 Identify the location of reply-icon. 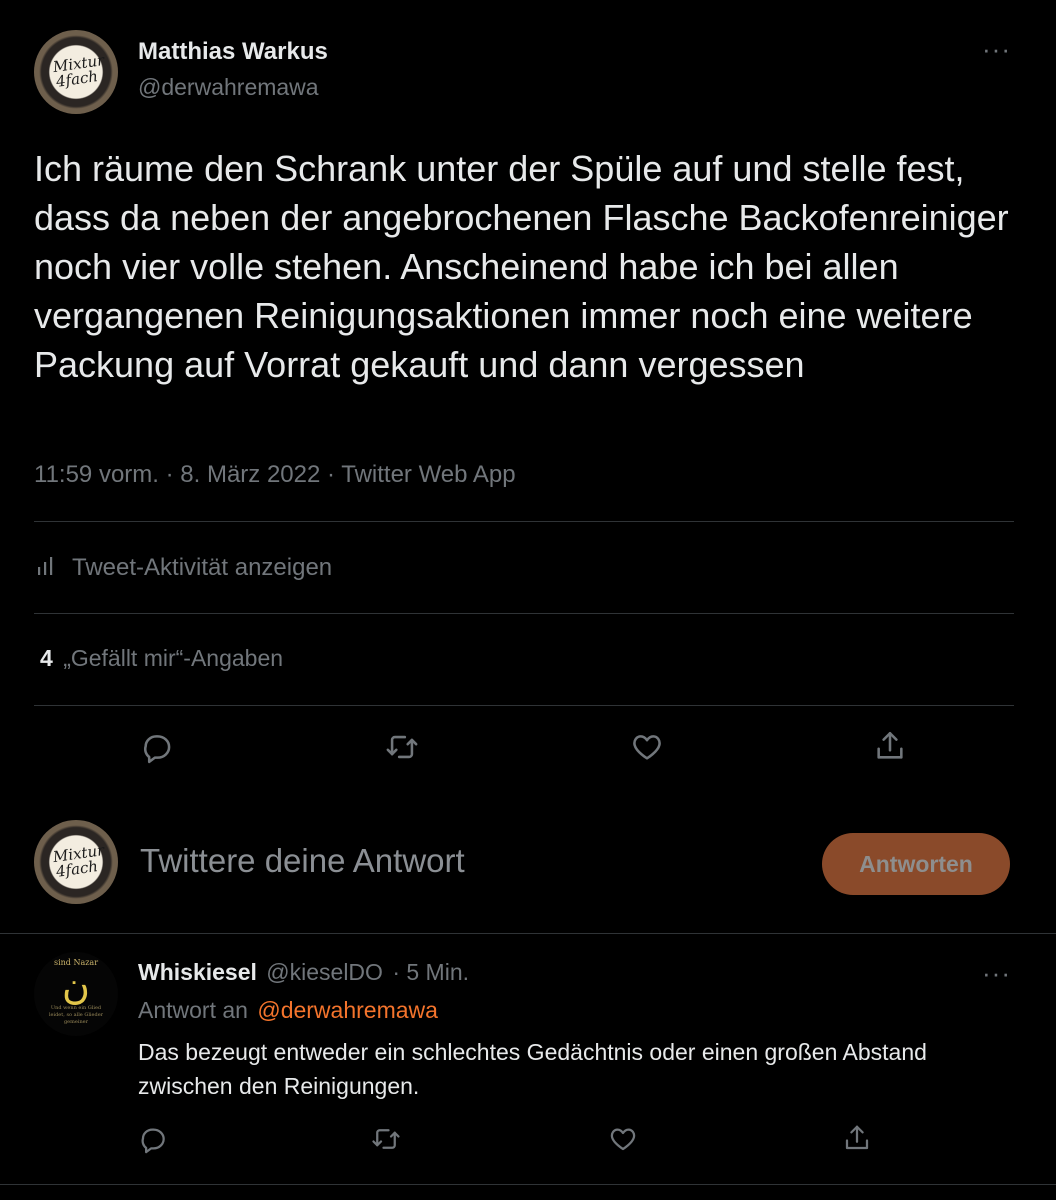
(157, 747).